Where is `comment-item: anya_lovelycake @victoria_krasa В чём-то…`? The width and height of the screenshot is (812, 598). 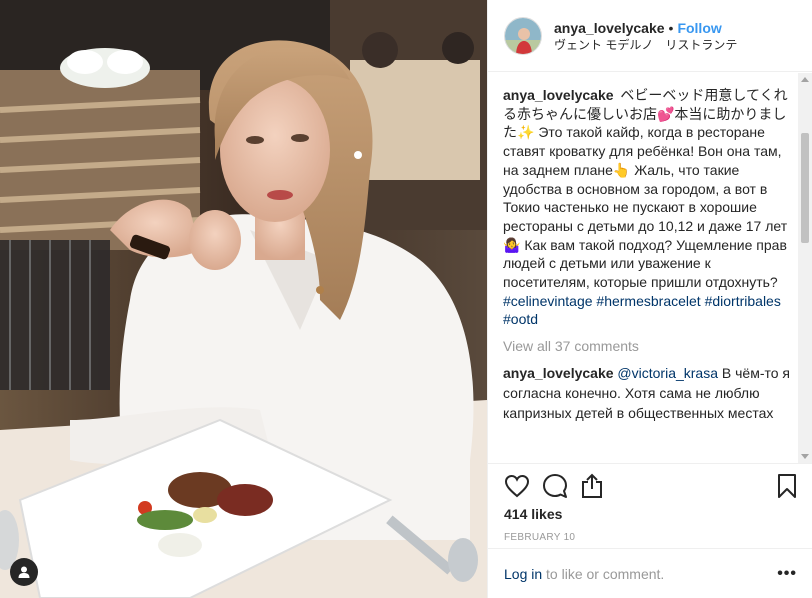 comment-item: anya_lovelycake @victoria_krasa В чём-то… is located at coordinates (647, 393).